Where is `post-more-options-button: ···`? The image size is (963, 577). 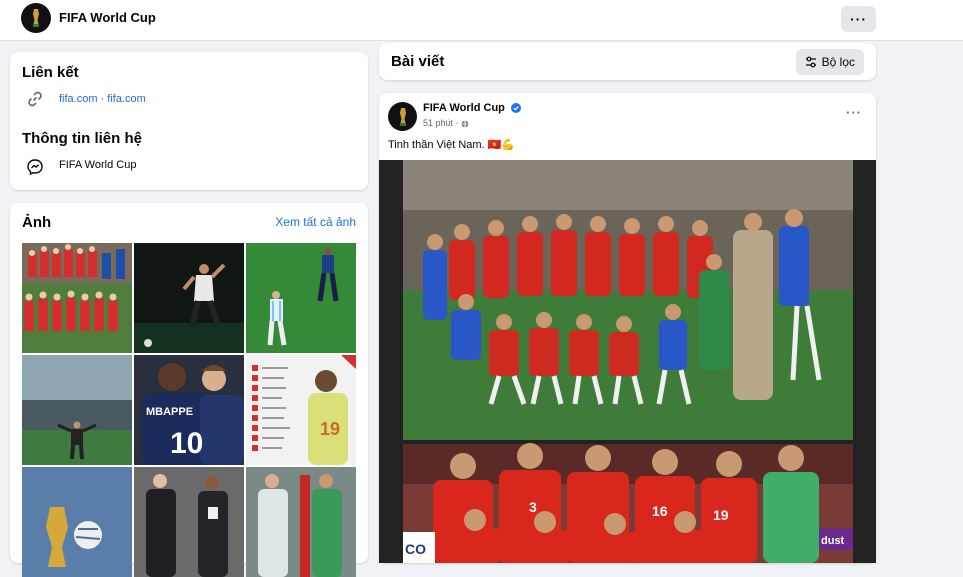 post-more-options-button: ··· is located at coordinates (854, 112).